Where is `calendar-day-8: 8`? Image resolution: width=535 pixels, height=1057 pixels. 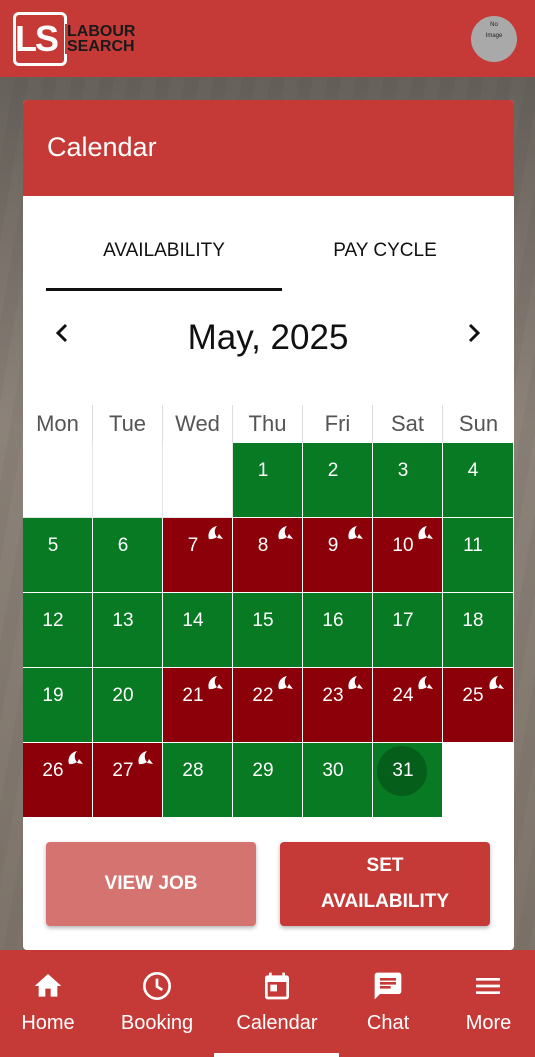
calendar-day-8: 8 is located at coordinates (268, 555).